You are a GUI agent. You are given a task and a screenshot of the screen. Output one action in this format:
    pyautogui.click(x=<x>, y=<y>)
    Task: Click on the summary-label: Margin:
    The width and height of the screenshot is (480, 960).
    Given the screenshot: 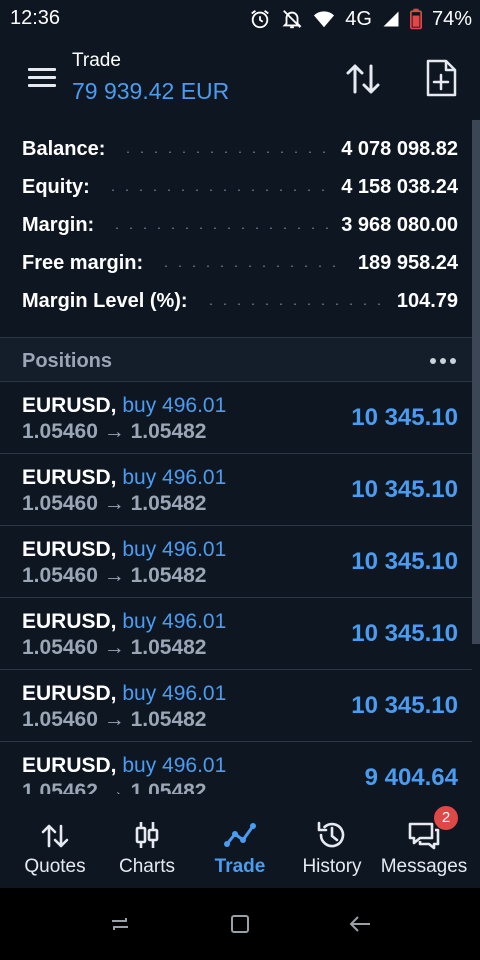 What is the action you would take?
    pyautogui.click(x=58, y=224)
    